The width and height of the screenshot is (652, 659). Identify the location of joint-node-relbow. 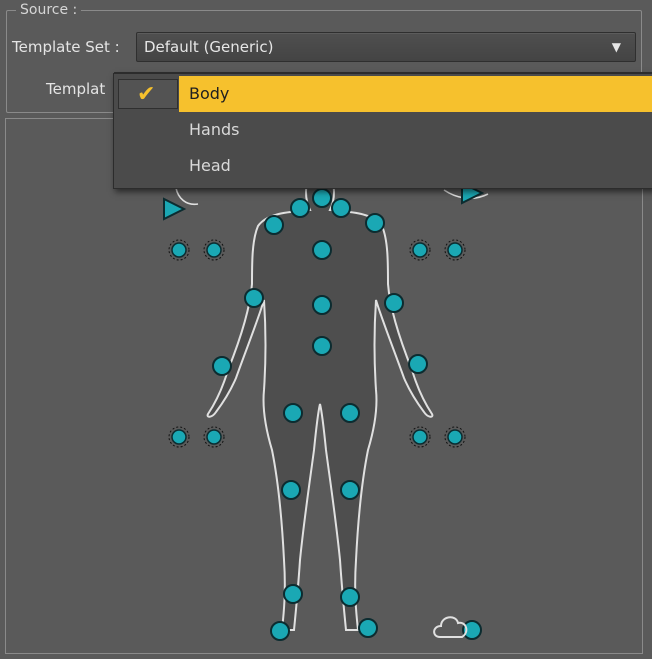
(394, 303).